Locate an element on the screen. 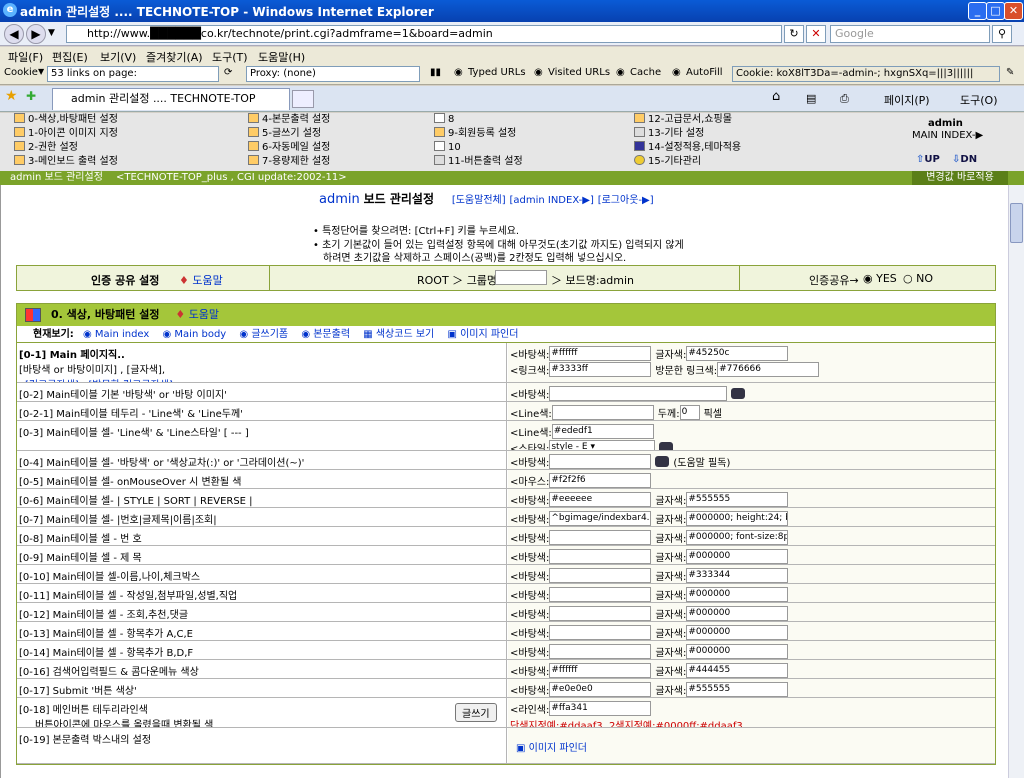 This screenshot has height=778, width=1024. color-input: #776666 is located at coordinates (768, 369).